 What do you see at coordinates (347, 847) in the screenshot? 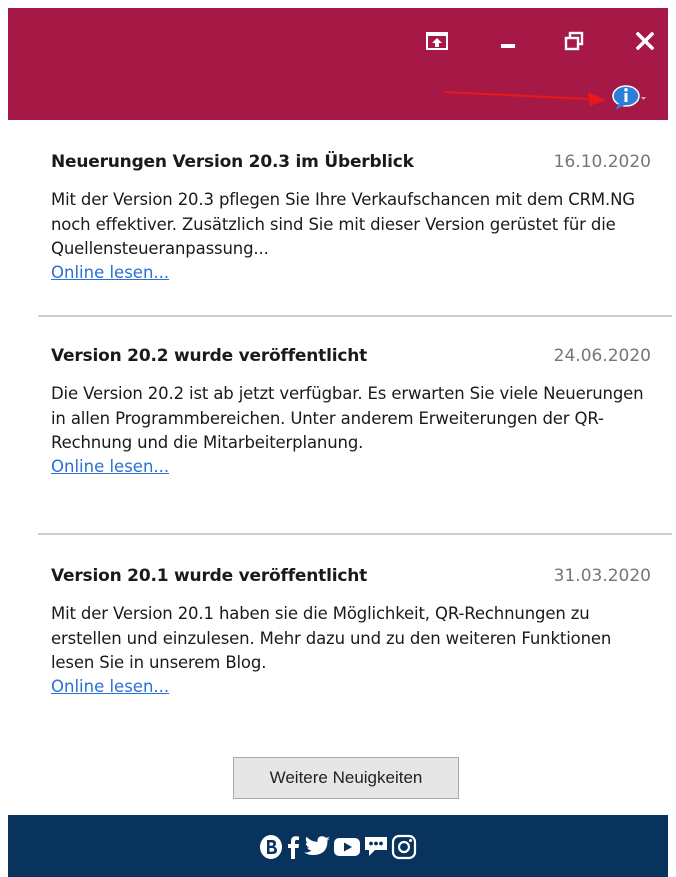
I see `youtube-icon` at bounding box center [347, 847].